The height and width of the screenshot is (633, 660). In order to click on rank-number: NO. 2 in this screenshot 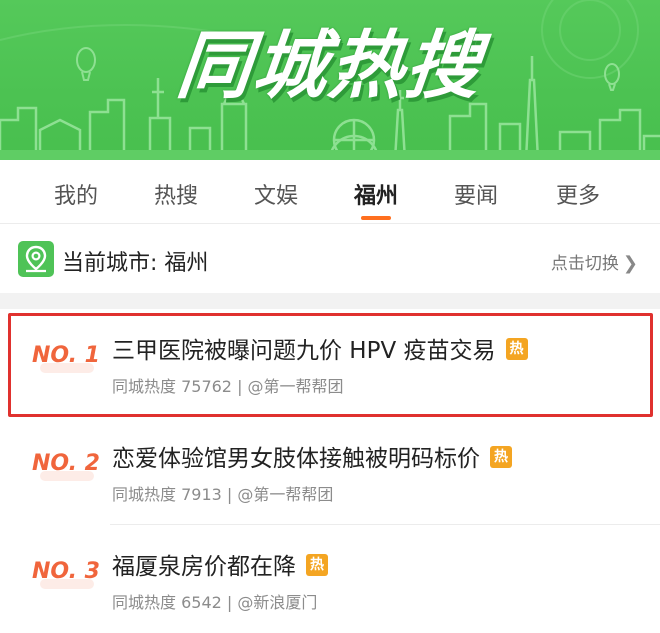, I will do `click(66, 463)`.